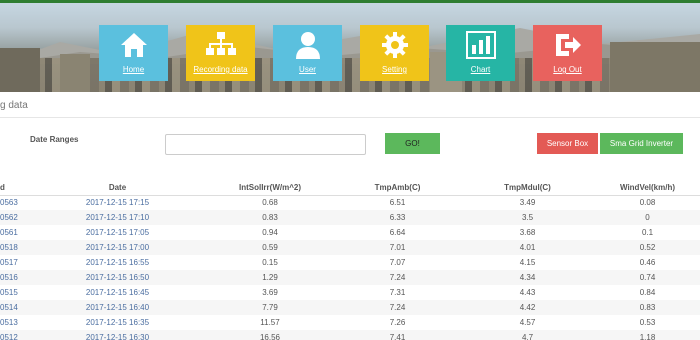 Image resolution: width=700 pixels, height=340 pixels. I want to click on nav-tile-label: Log Out, so click(567, 69).